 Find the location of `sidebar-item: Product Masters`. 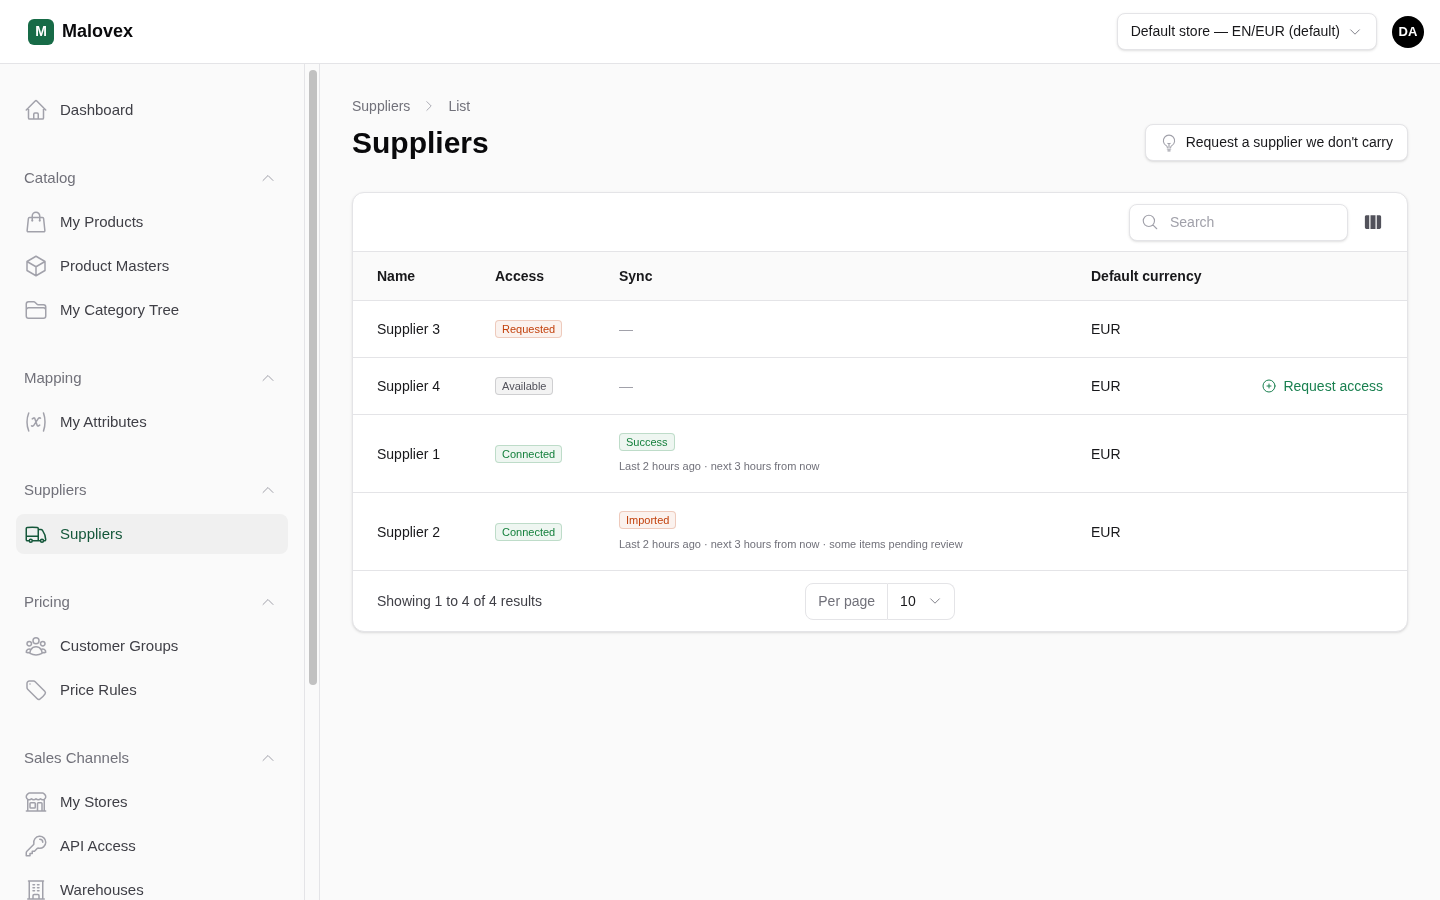

sidebar-item: Product Masters is located at coordinates (152, 266).